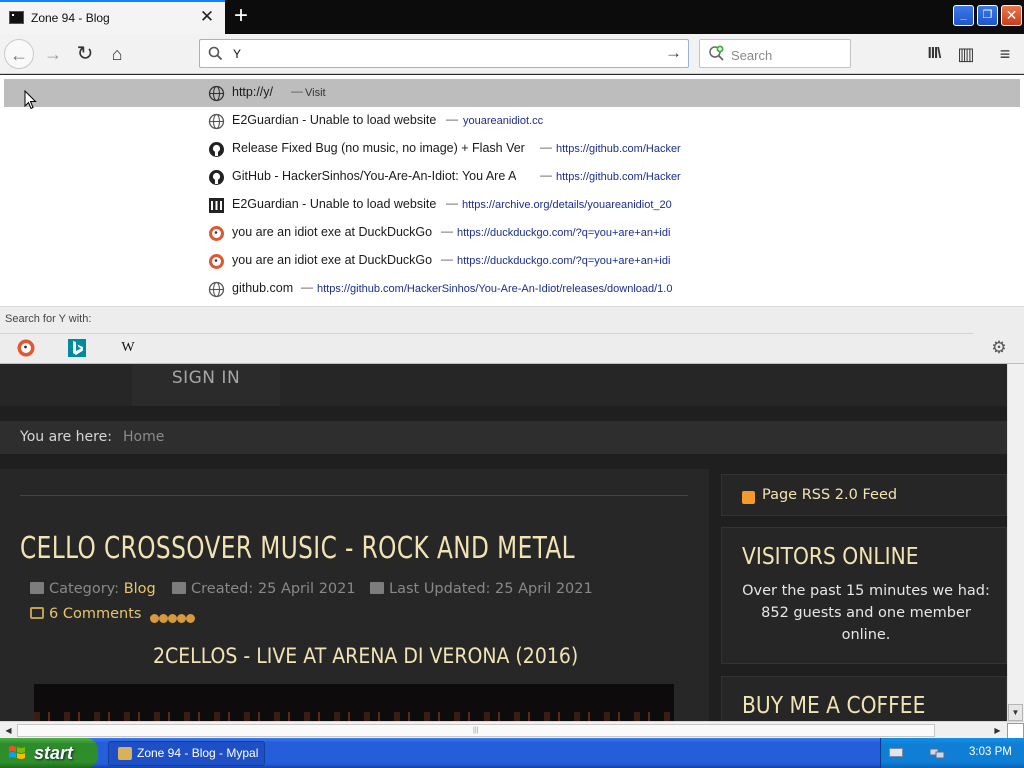 Image resolution: width=1024 pixels, height=768 pixels. Describe the element at coordinates (748, 497) in the screenshot. I see `rss-icon` at that location.